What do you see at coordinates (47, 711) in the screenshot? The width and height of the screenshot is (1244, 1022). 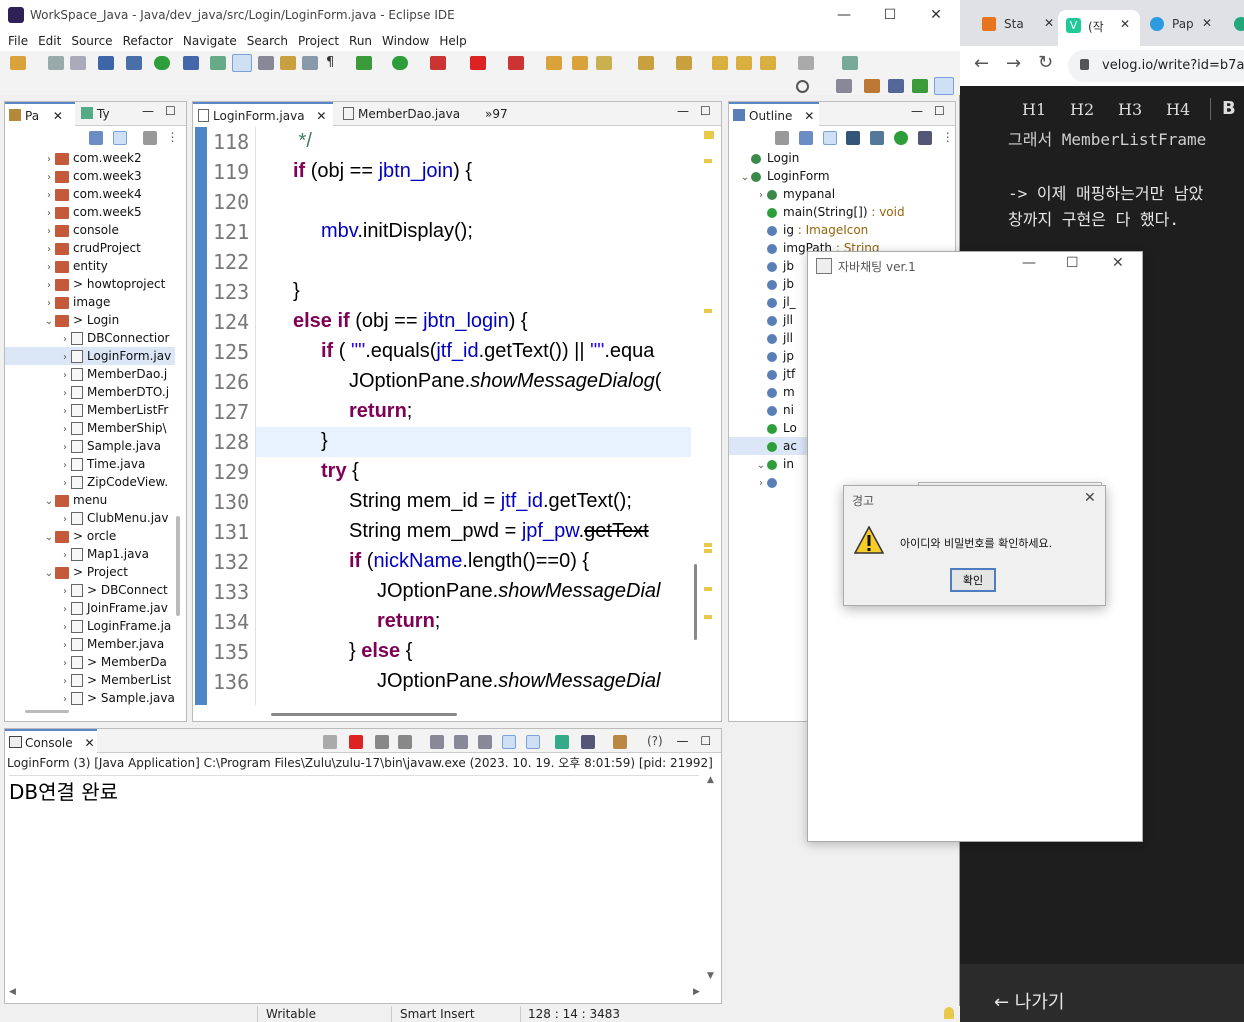 I see `horizontal-scrollbar` at bounding box center [47, 711].